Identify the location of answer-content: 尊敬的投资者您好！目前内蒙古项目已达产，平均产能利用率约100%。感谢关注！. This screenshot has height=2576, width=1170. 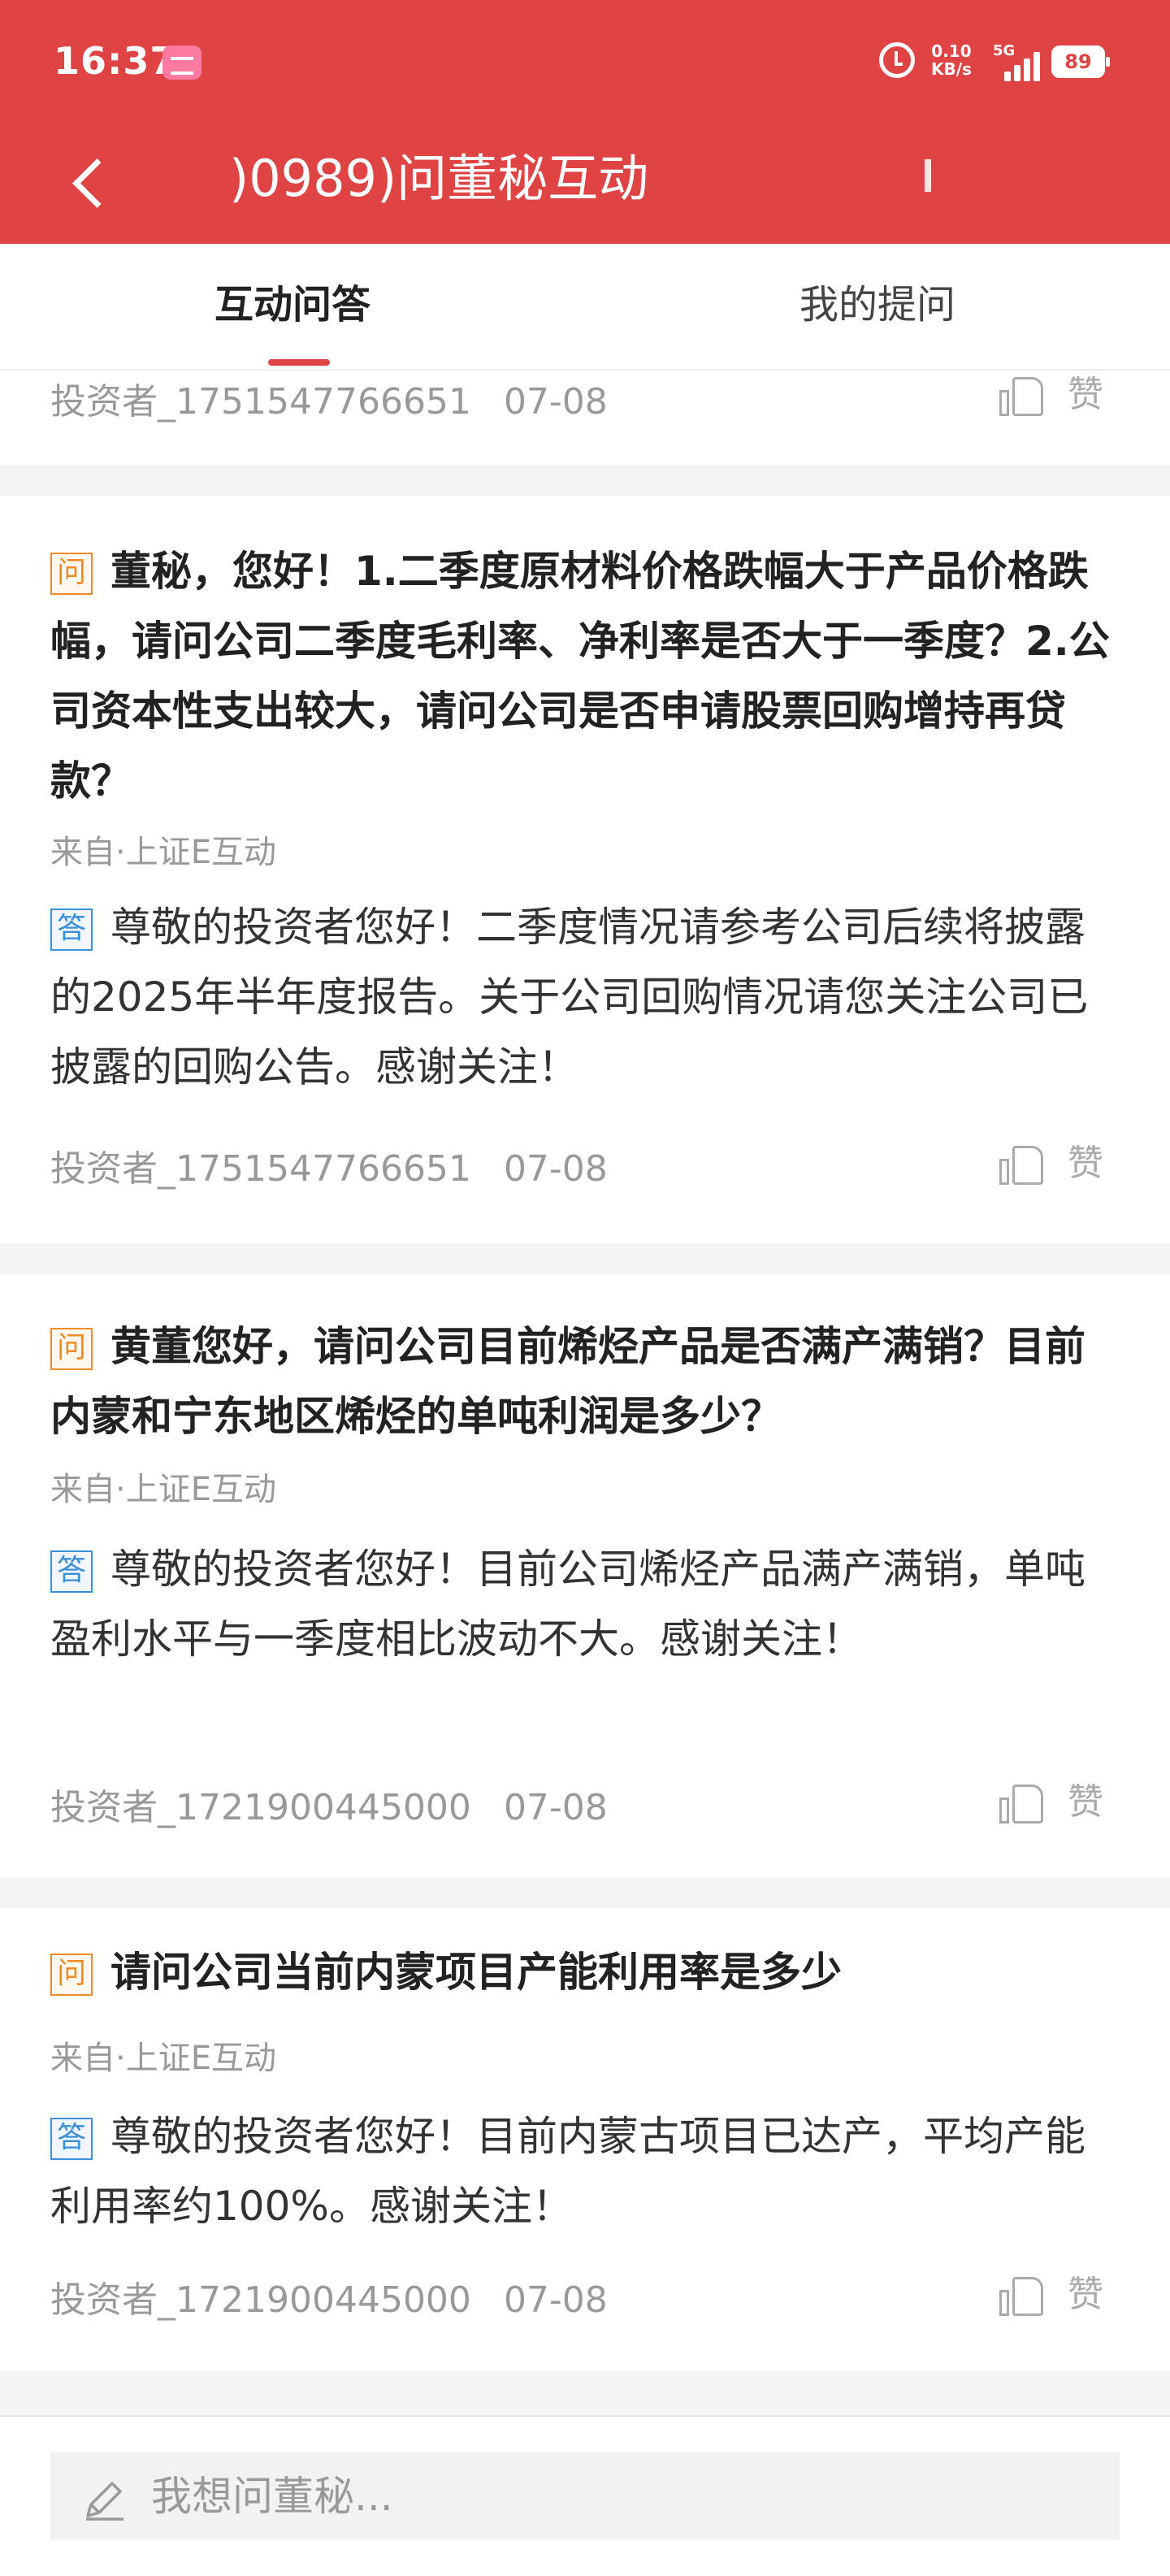
(568, 2171).